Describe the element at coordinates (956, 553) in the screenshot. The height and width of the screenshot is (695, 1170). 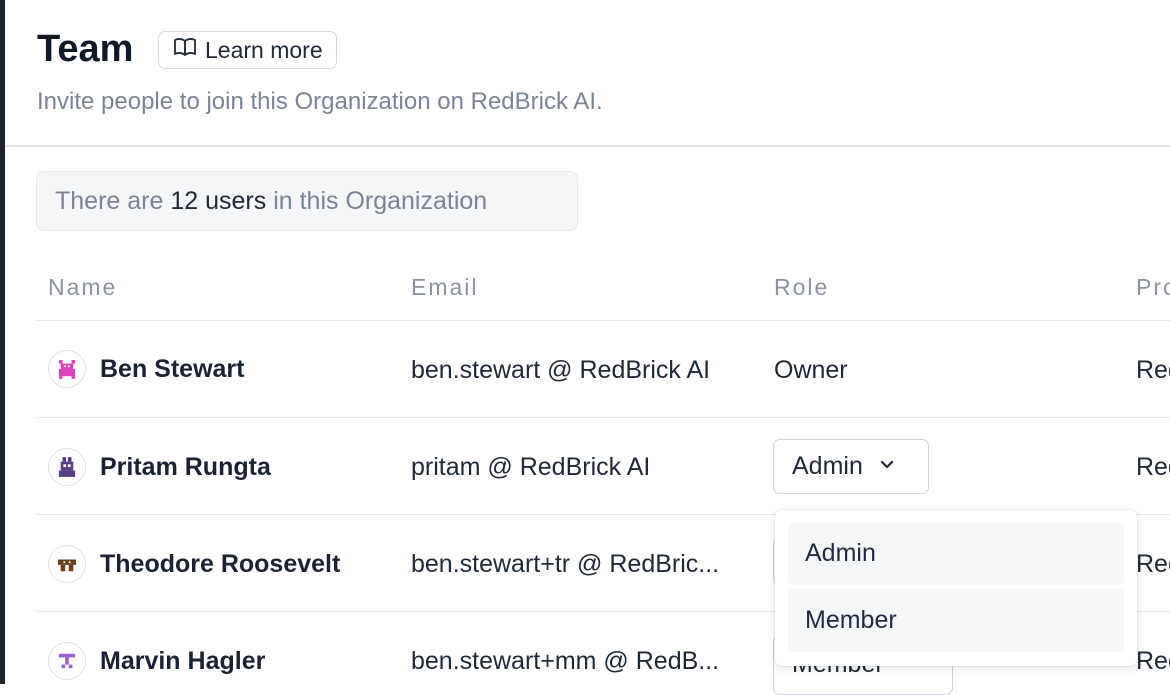
I see `role-option-admin: Admin` at that location.